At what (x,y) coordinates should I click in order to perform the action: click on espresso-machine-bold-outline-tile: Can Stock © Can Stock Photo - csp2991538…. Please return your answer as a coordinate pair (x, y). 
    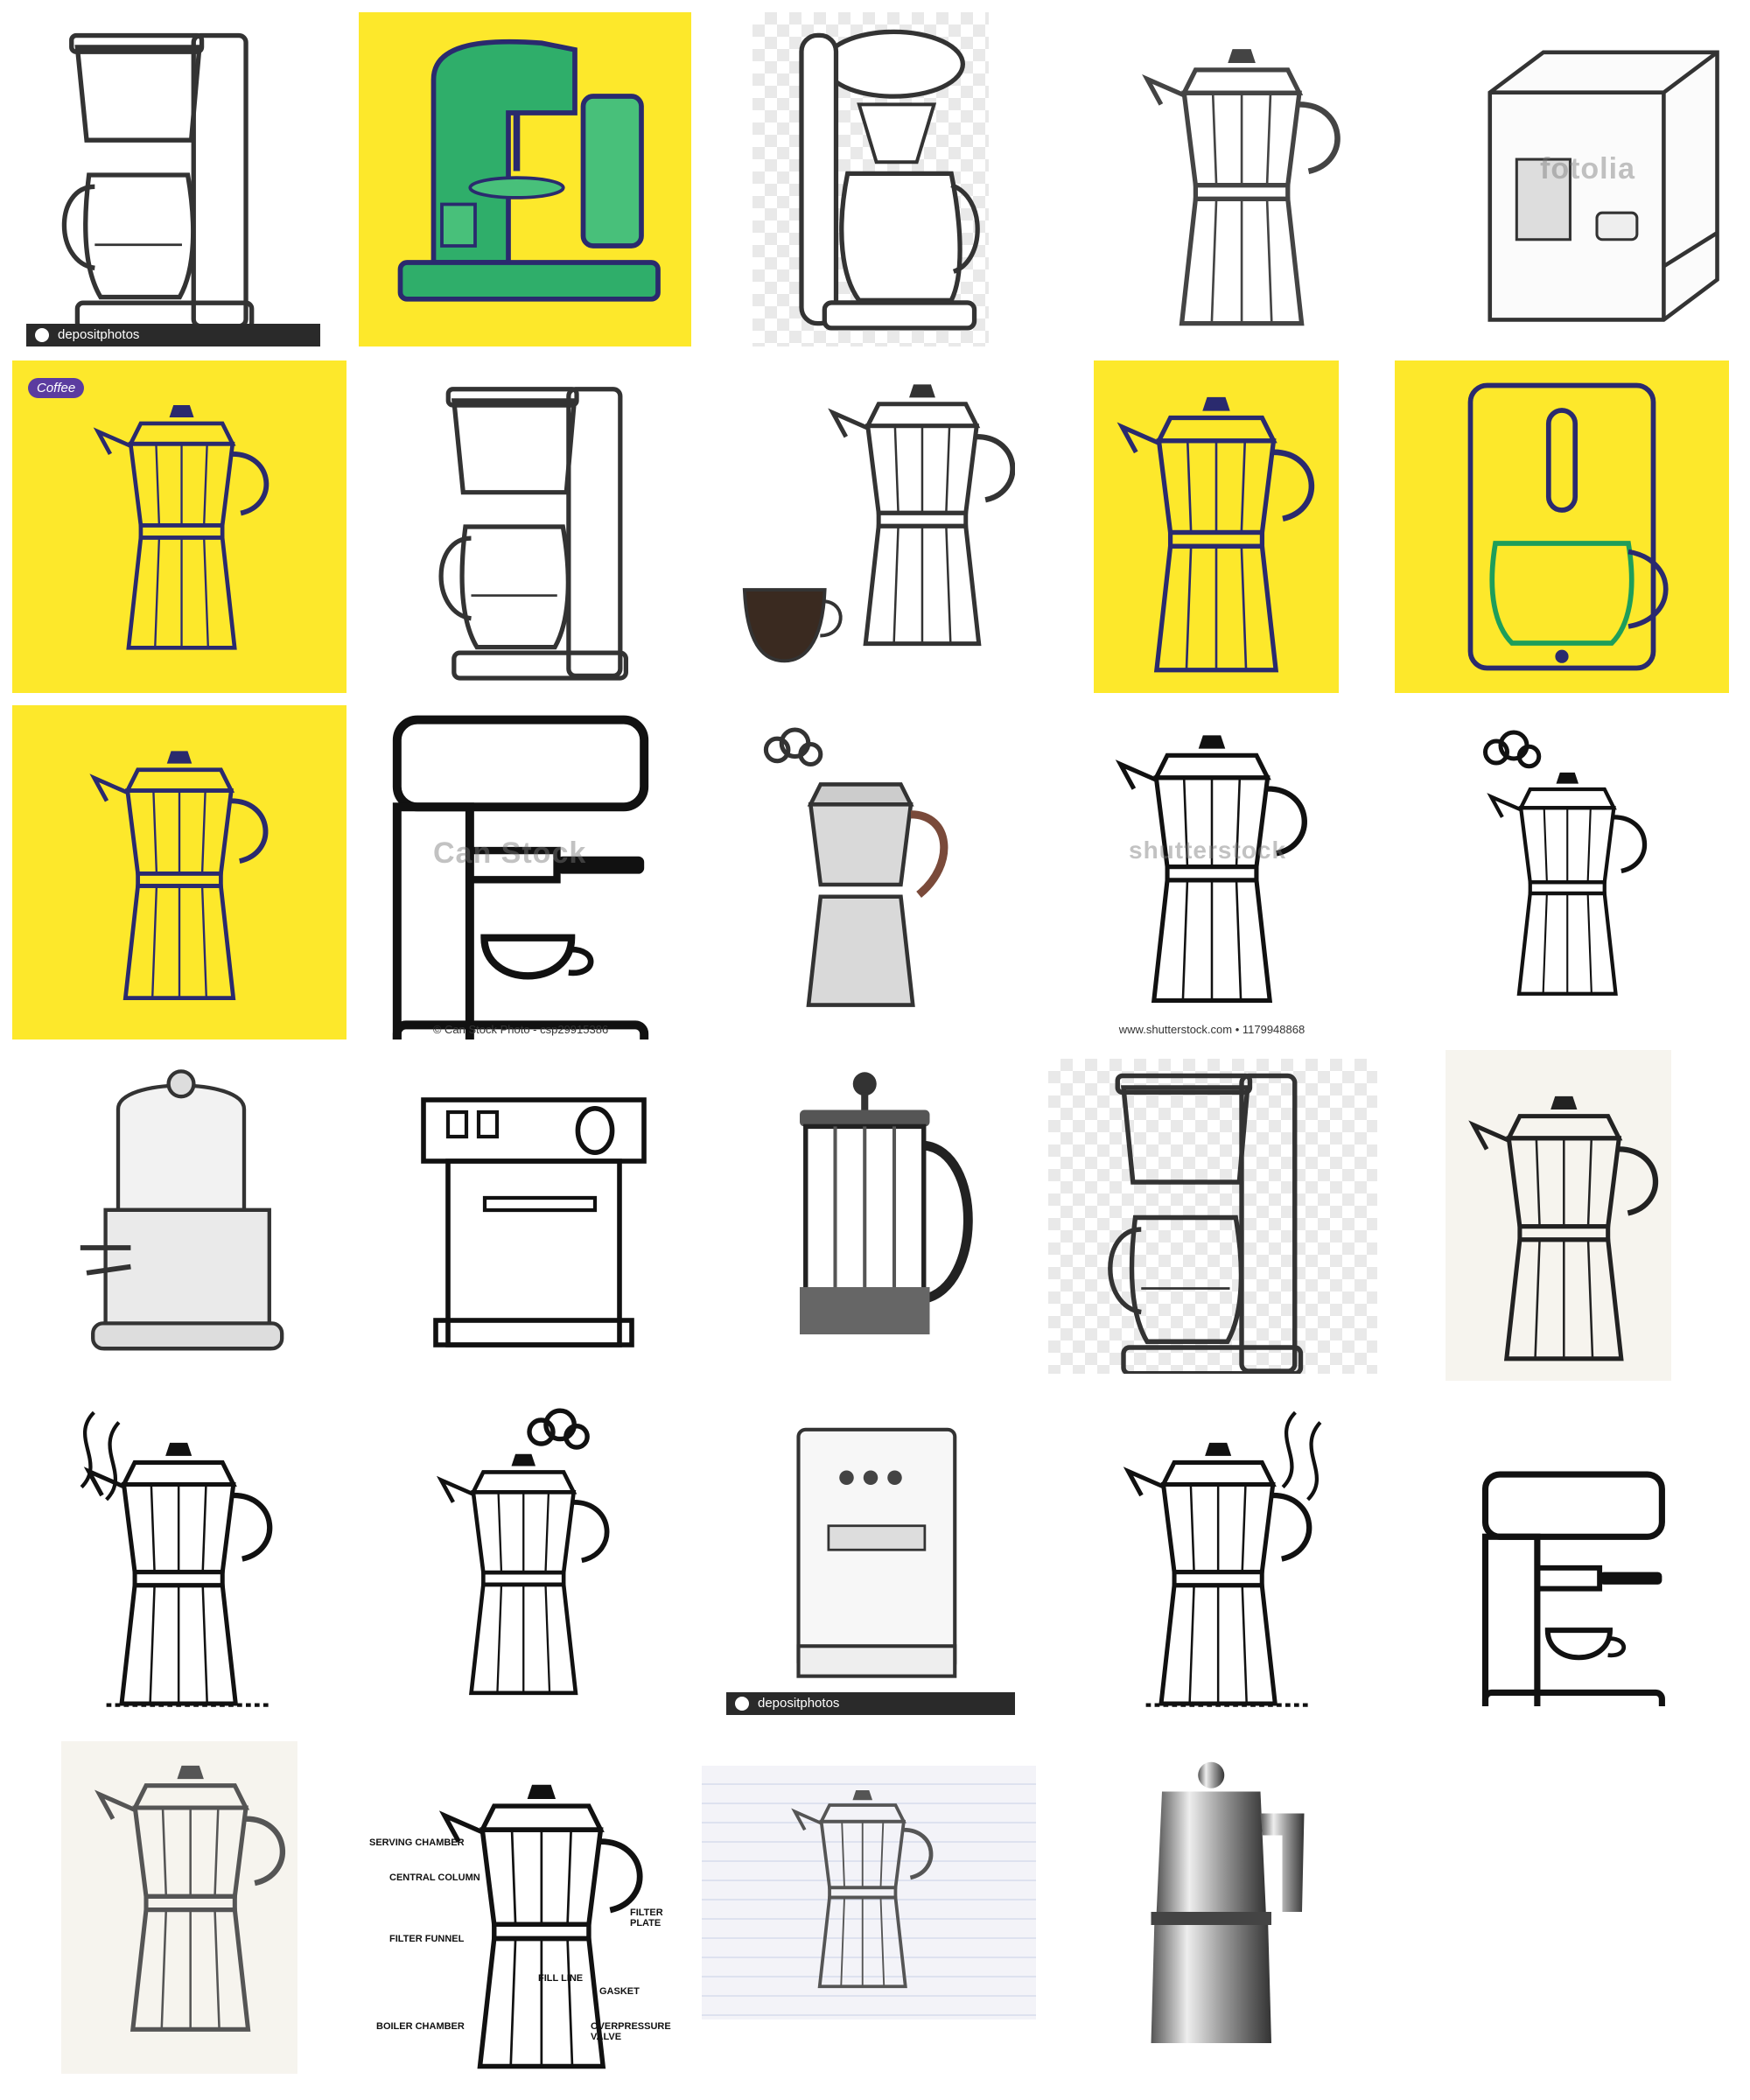
    Looking at the image, I should click on (521, 872).